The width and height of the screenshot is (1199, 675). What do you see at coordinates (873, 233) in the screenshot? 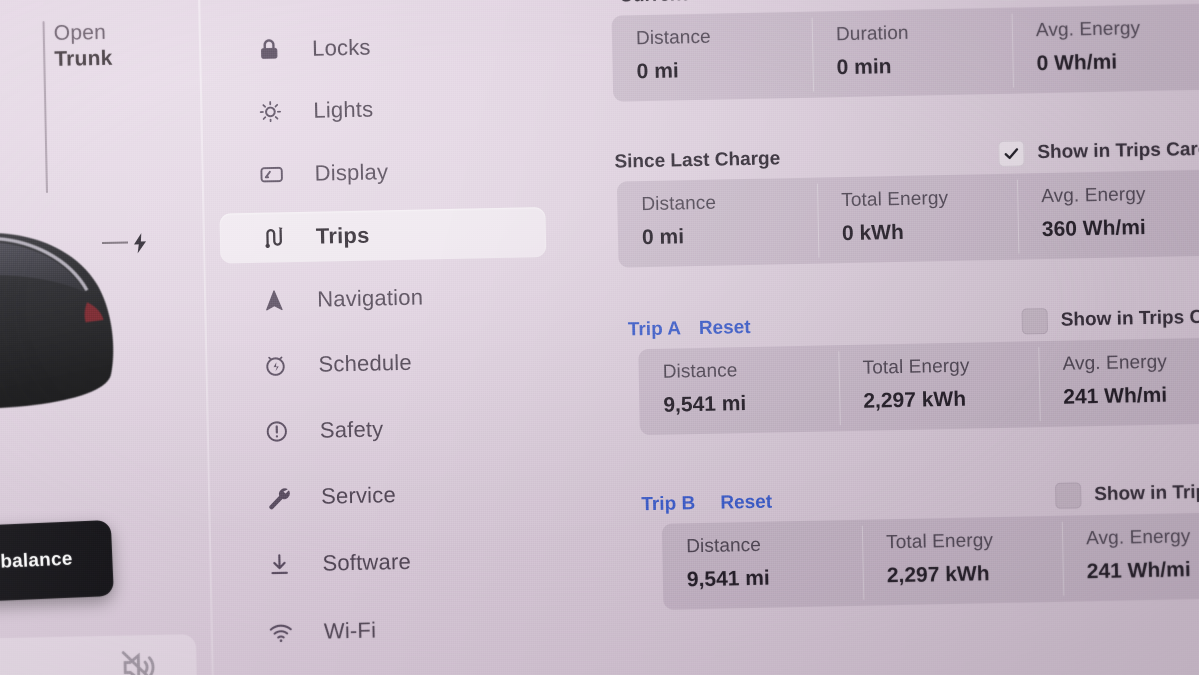
I see `stat-value: 0 kWh` at bounding box center [873, 233].